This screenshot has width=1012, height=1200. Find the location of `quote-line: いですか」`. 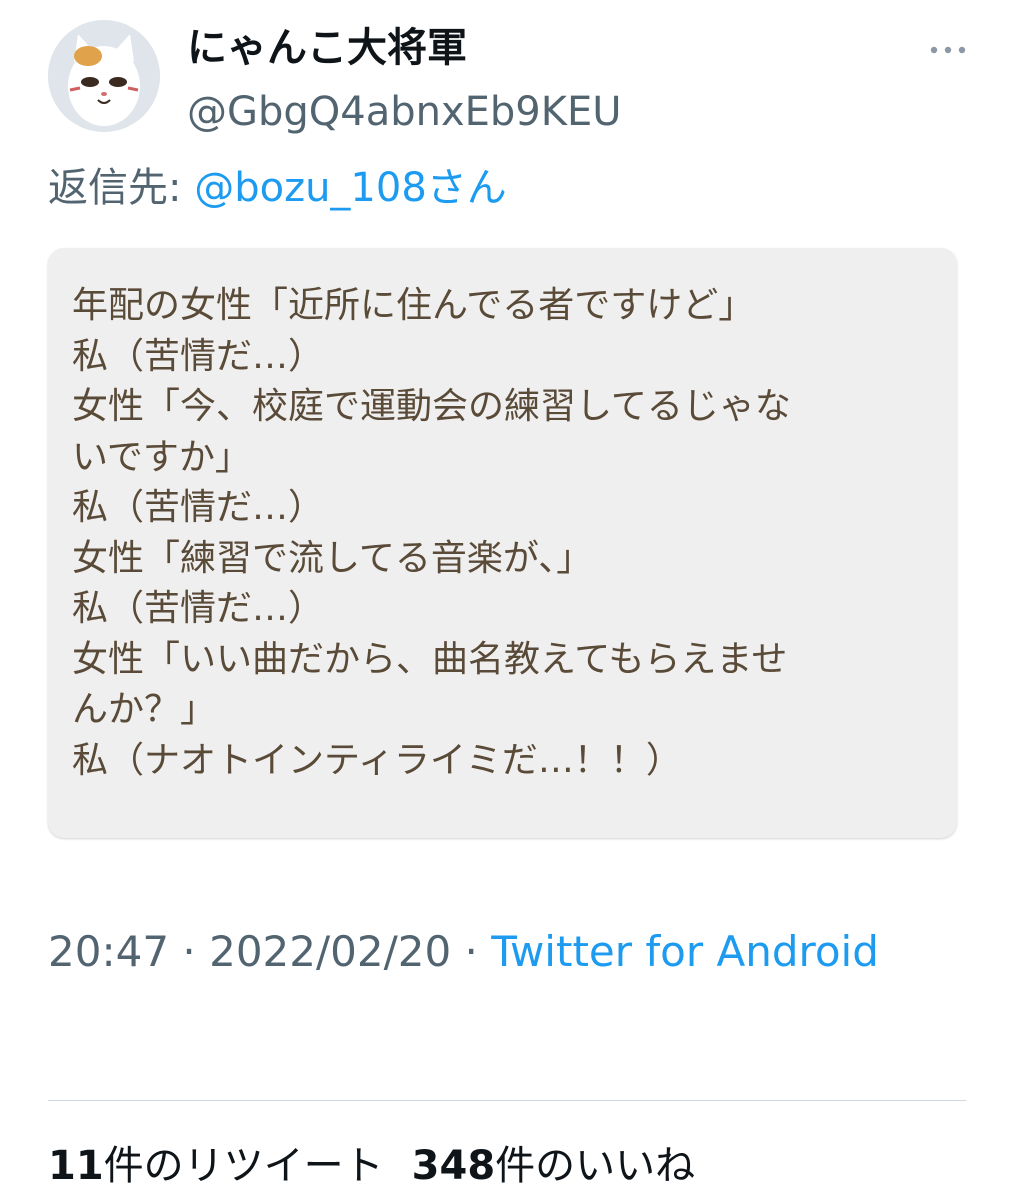

quote-line: いですか」 is located at coordinates (161, 457).